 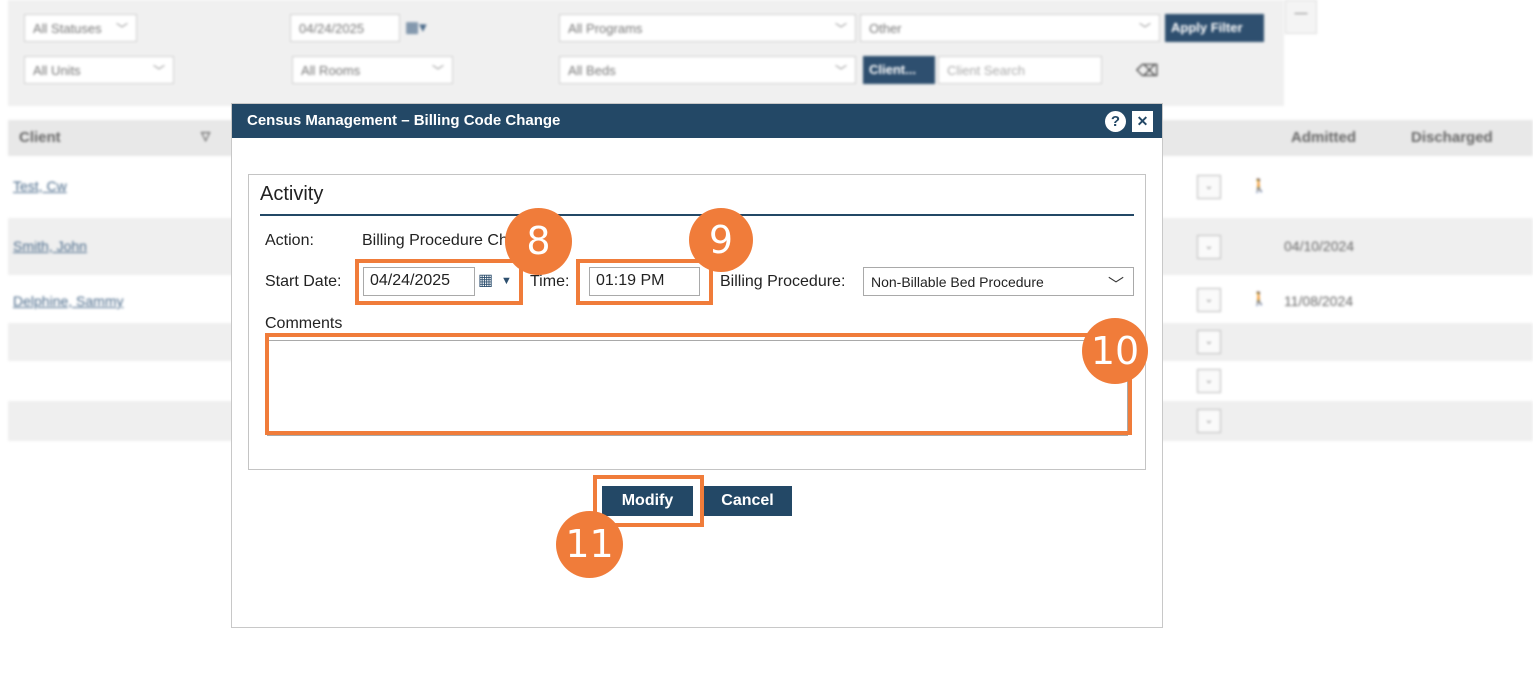 I want to click on highlight-time, so click(x=644, y=282).